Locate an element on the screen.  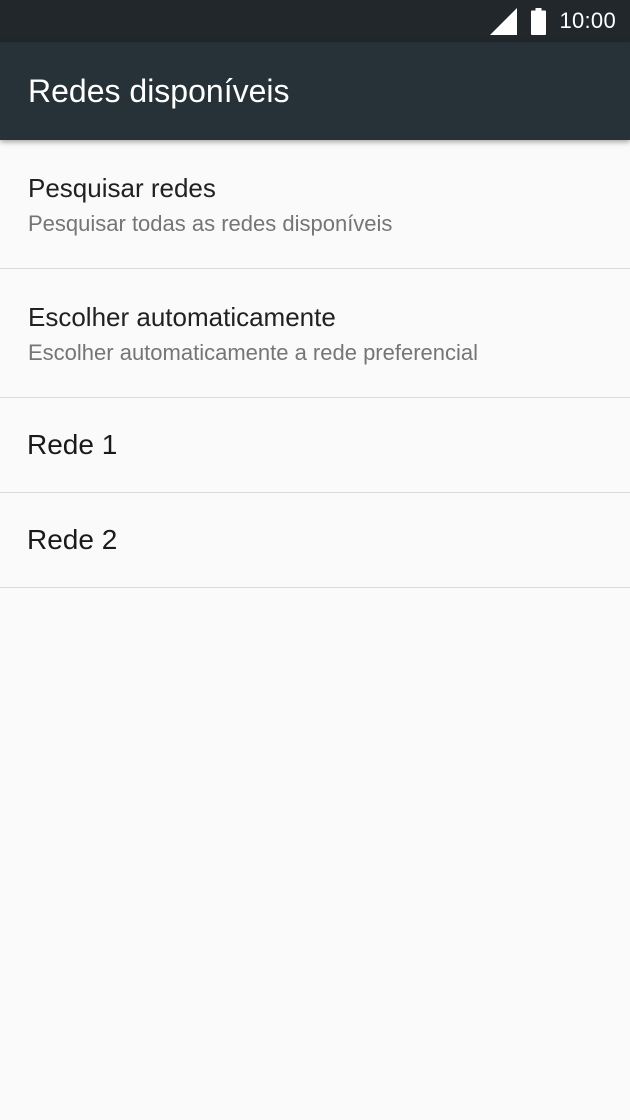
list-item-title: Rede 2 is located at coordinates (72, 539).